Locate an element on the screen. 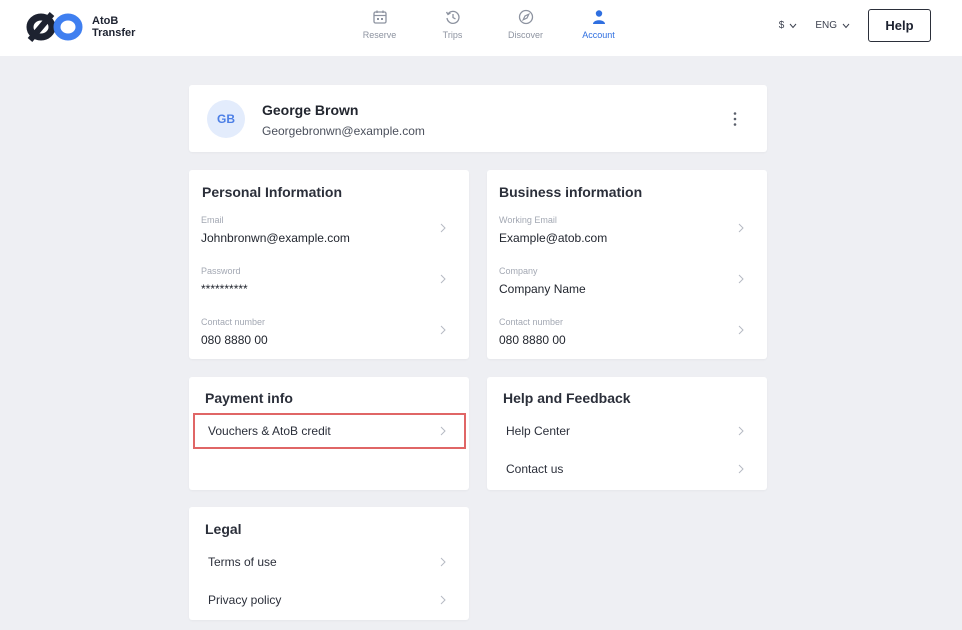 This screenshot has width=962, height=630. row-label: Contact us is located at coordinates (535, 469).